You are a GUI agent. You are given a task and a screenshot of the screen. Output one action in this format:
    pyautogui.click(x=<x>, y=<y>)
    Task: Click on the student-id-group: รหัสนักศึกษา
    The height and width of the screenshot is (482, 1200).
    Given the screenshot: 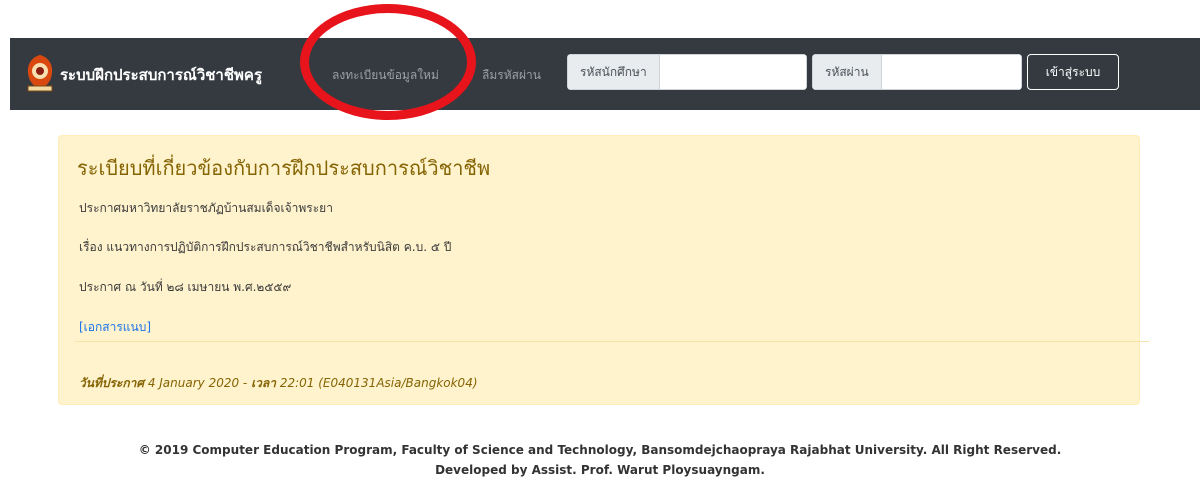 What is the action you would take?
    pyautogui.click(x=687, y=72)
    